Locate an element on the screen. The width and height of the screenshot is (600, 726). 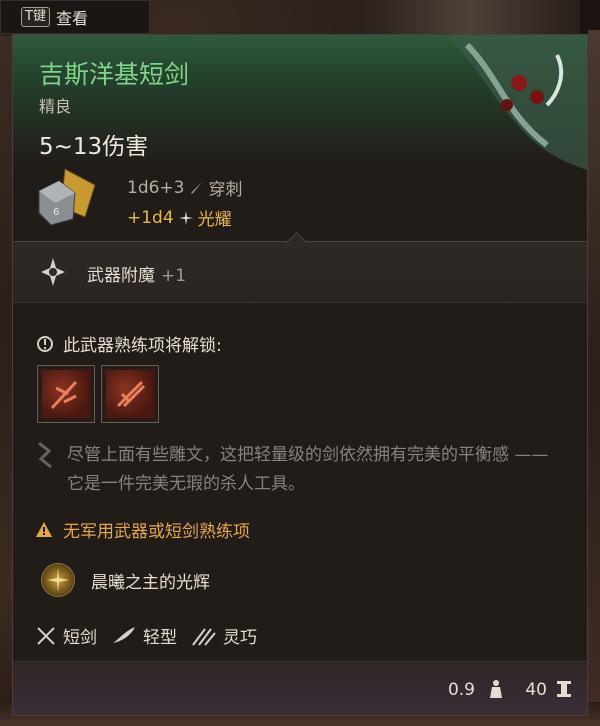
passive-row: 晨曦之主的光辉 is located at coordinates (125, 580).